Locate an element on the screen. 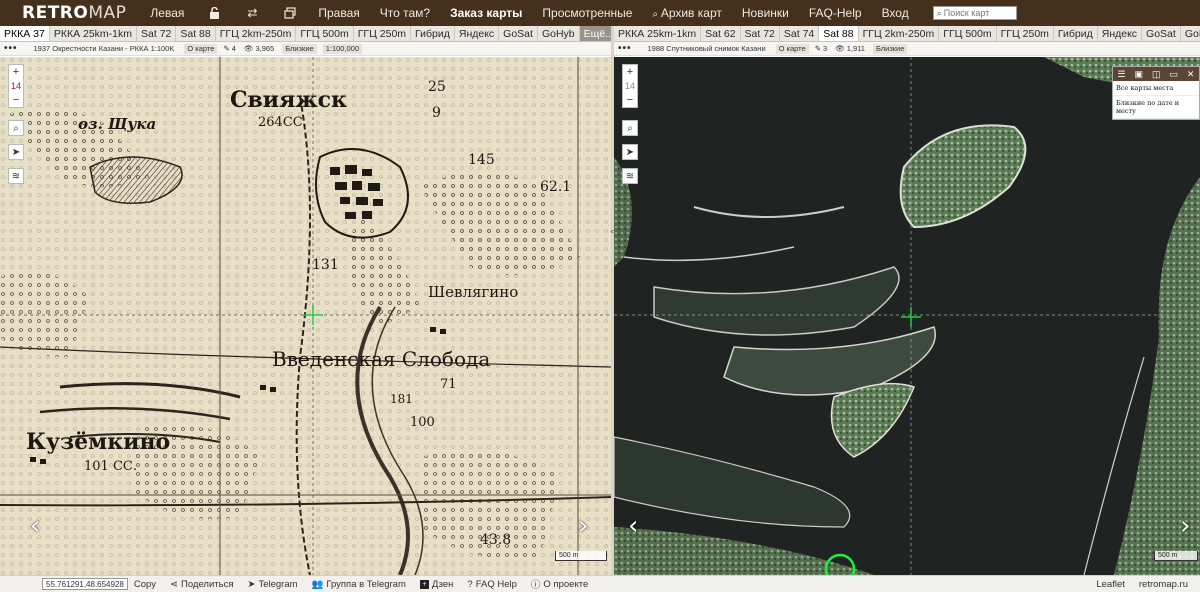  map-label-145: 145 is located at coordinates (481, 160).